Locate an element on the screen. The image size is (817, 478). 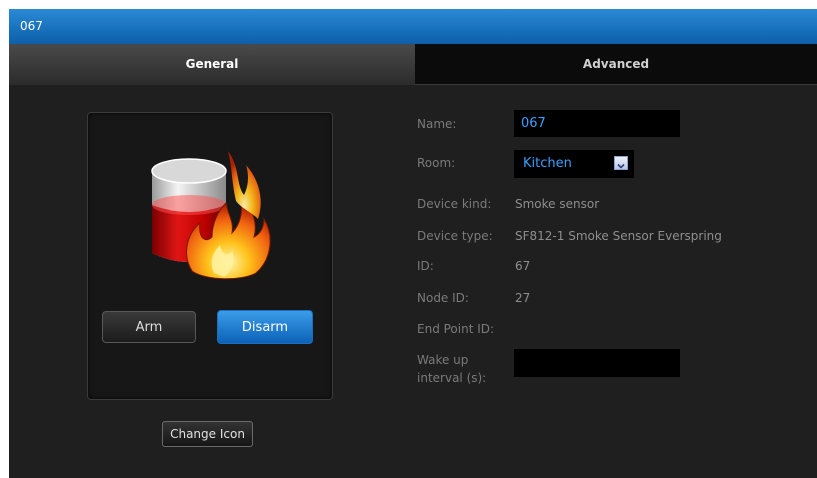
device-kind-value: Smoke sensor is located at coordinates (557, 204).